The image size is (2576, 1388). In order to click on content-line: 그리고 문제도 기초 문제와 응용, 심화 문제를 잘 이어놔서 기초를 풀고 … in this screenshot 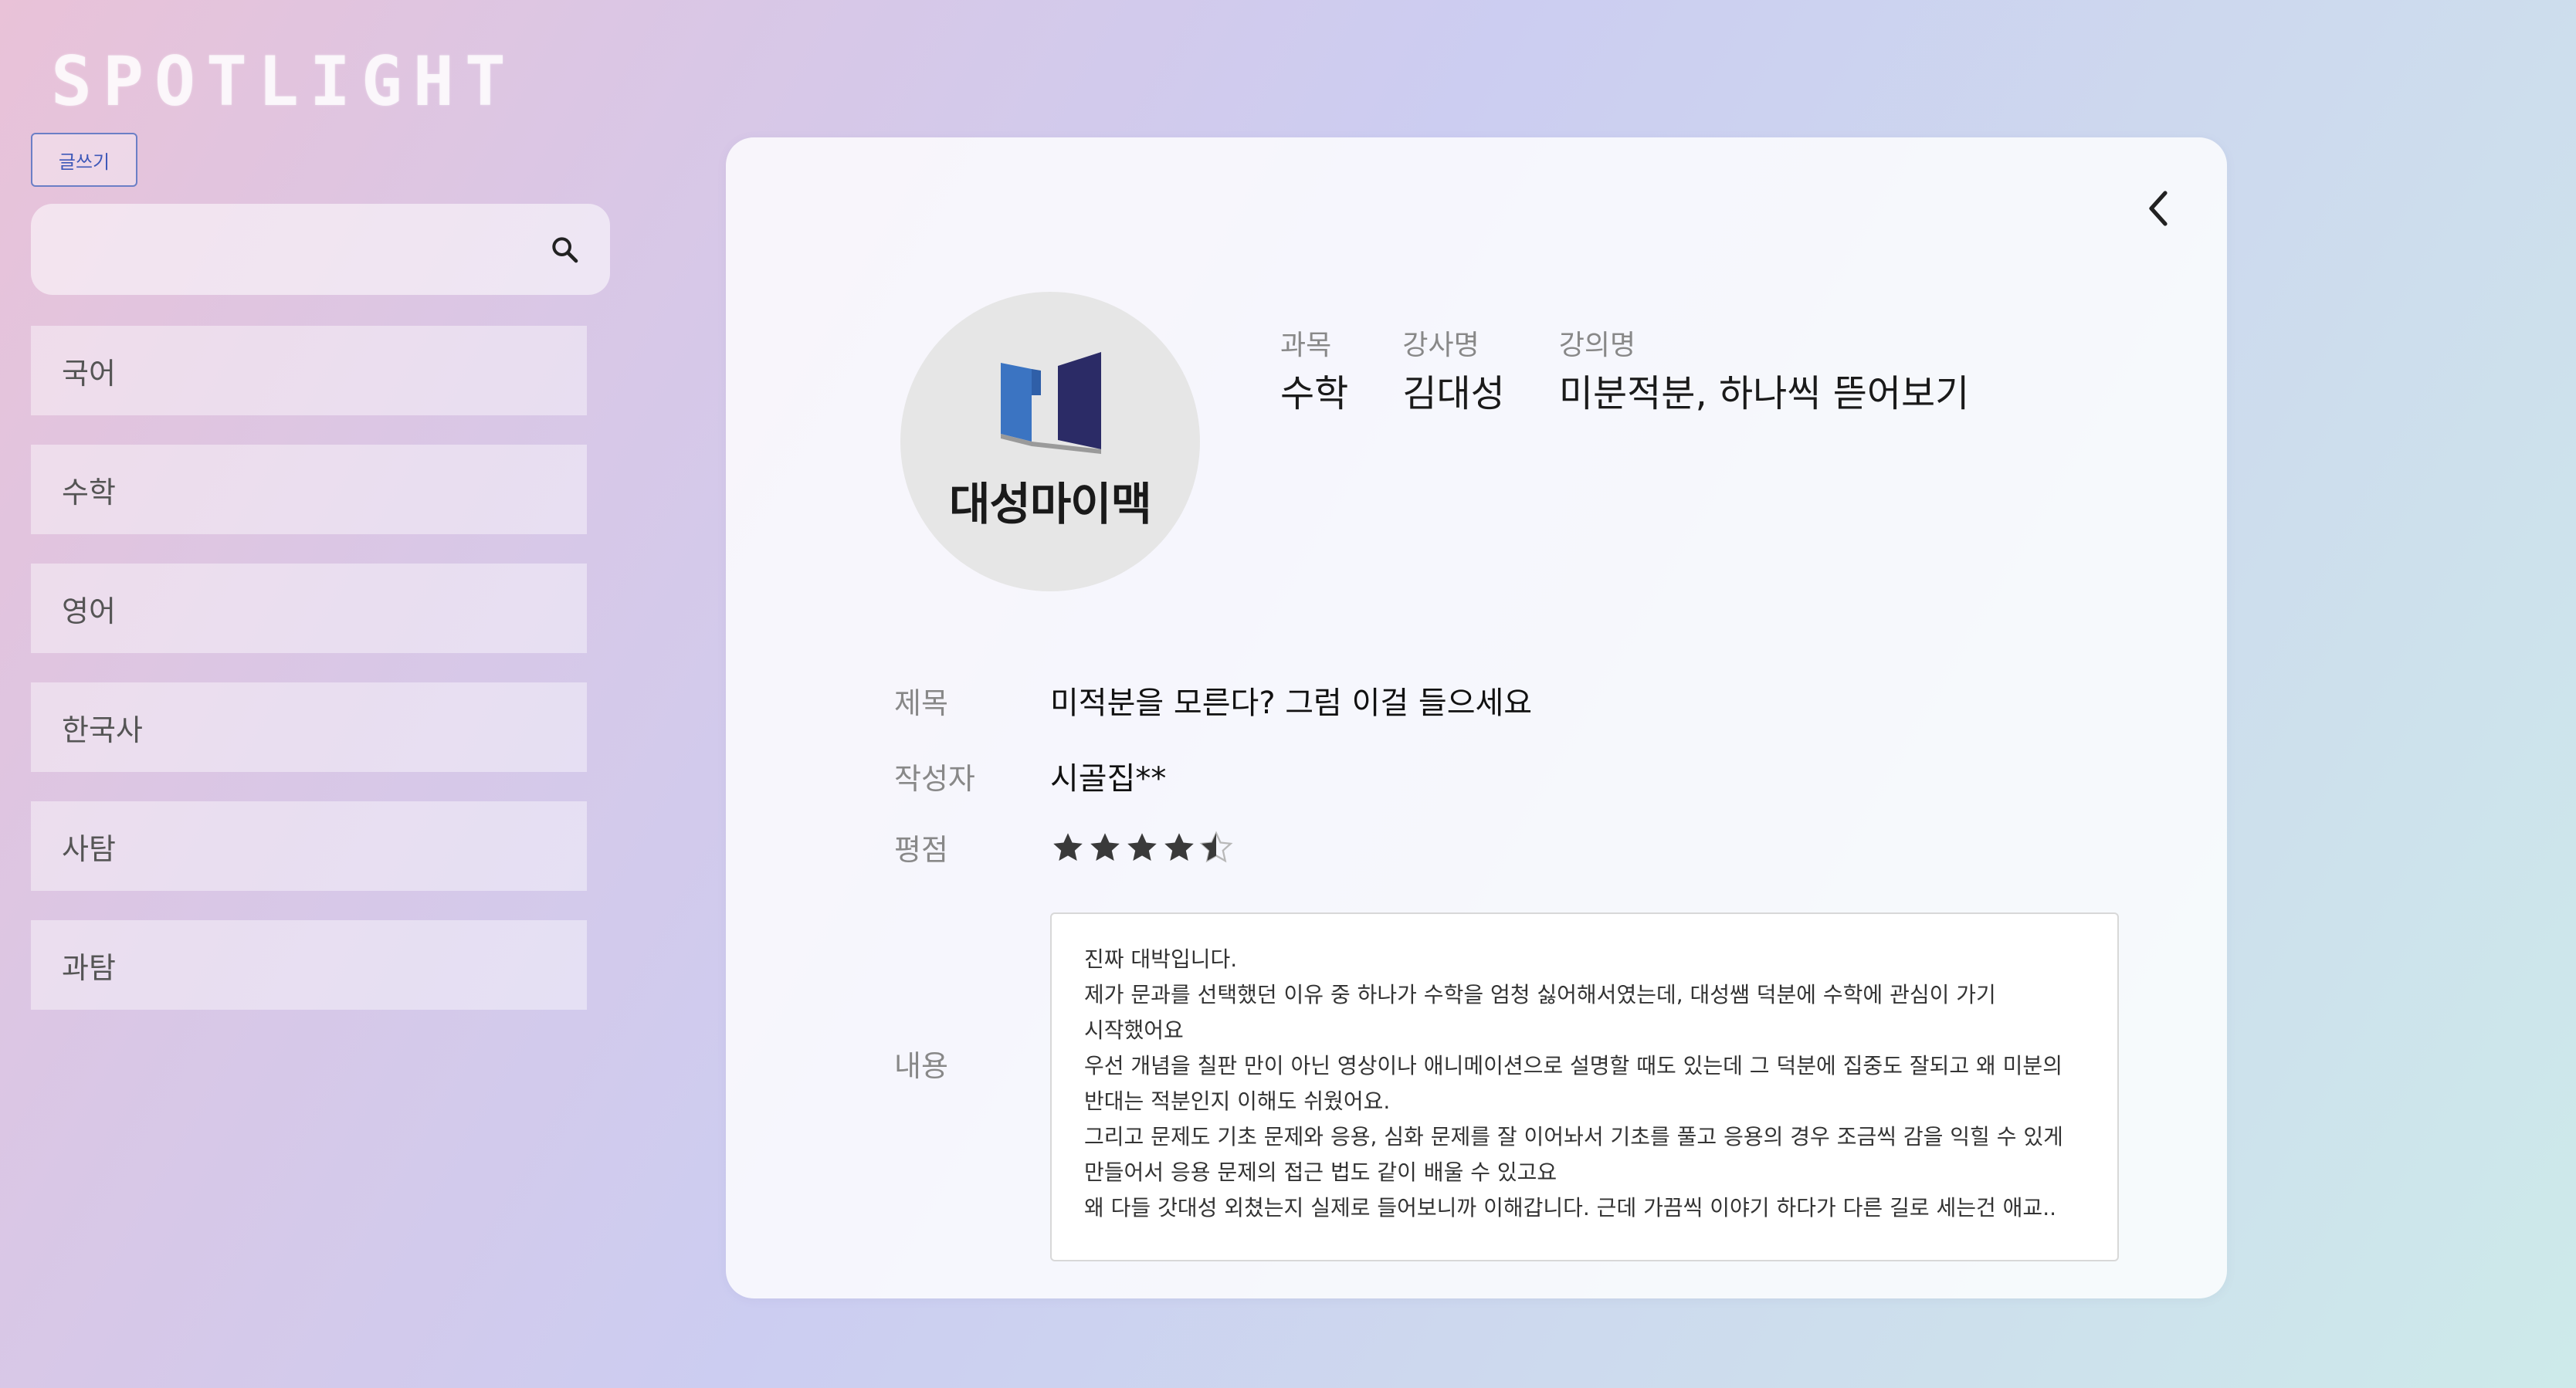, I will do `click(1573, 1136)`.